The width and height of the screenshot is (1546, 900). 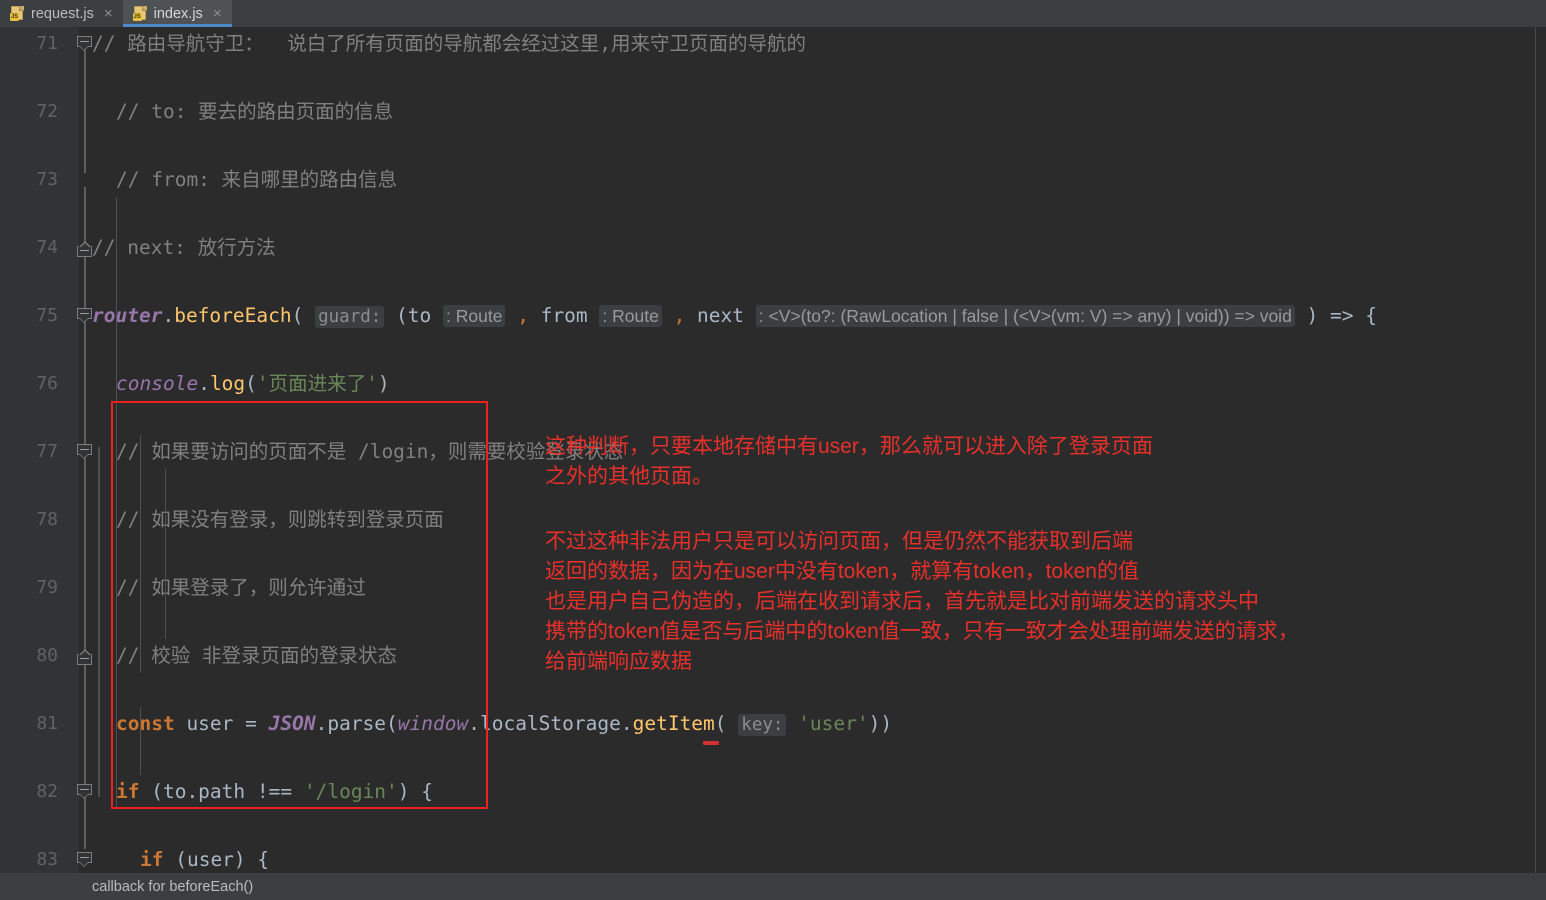 What do you see at coordinates (1335, 315) in the screenshot?
I see `token-arrow-open: ) => {` at bounding box center [1335, 315].